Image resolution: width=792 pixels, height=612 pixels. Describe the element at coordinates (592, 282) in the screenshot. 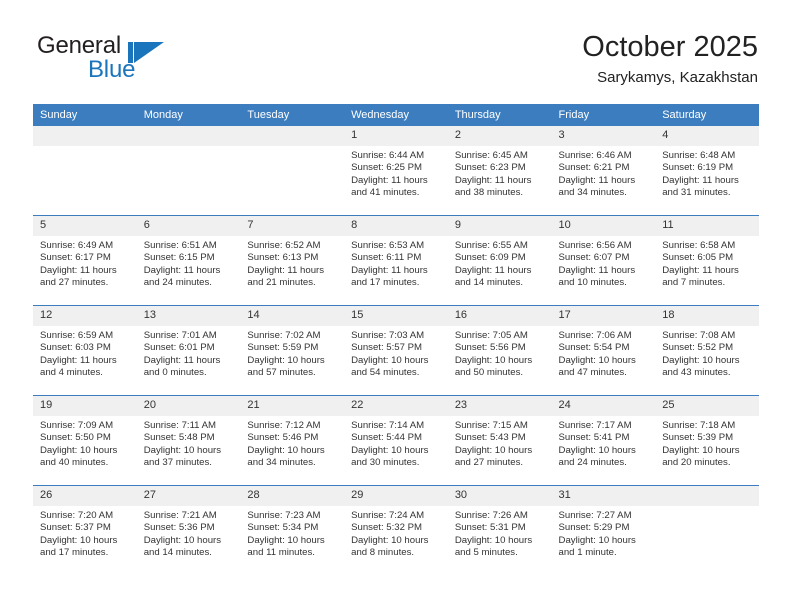

I see `daylight-text-line2: and 10 minutes.` at that location.